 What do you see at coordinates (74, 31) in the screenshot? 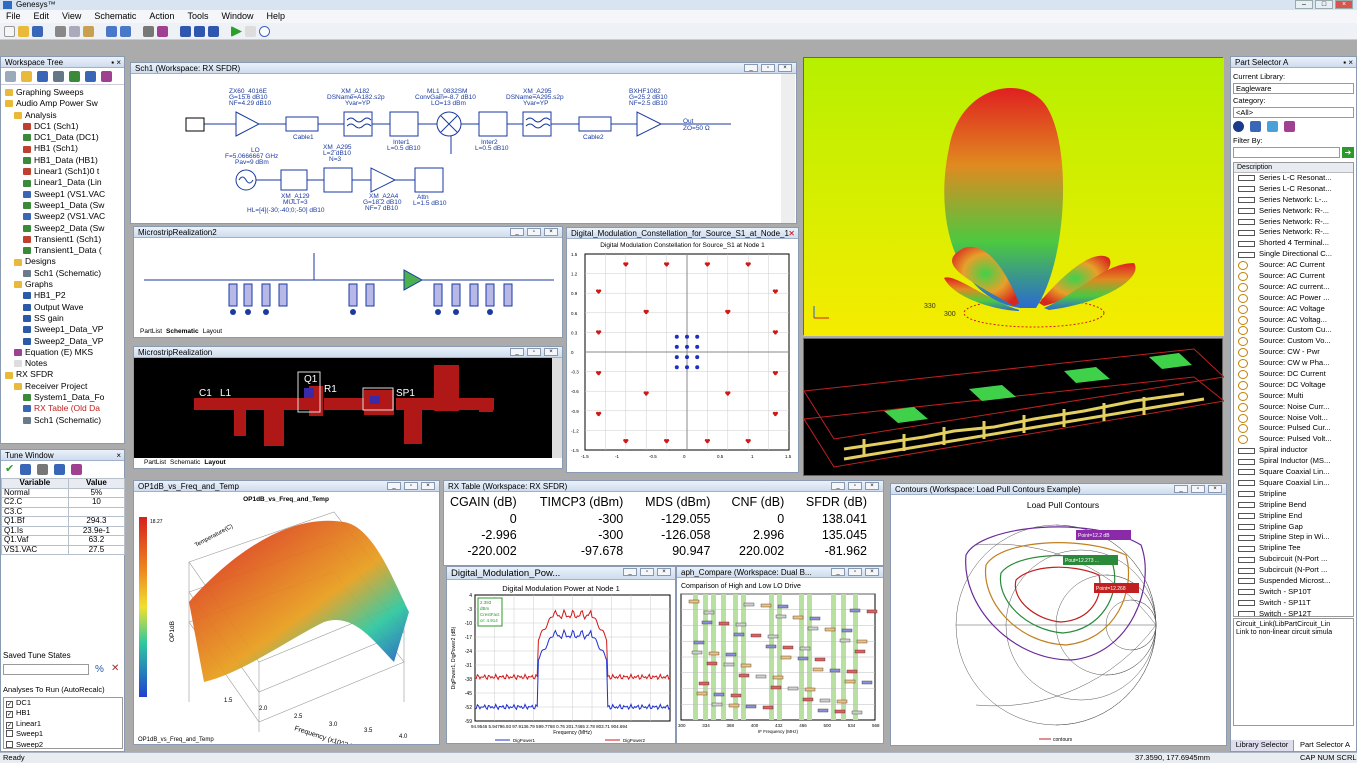
I see `copy-icon` at bounding box center [74, 31].